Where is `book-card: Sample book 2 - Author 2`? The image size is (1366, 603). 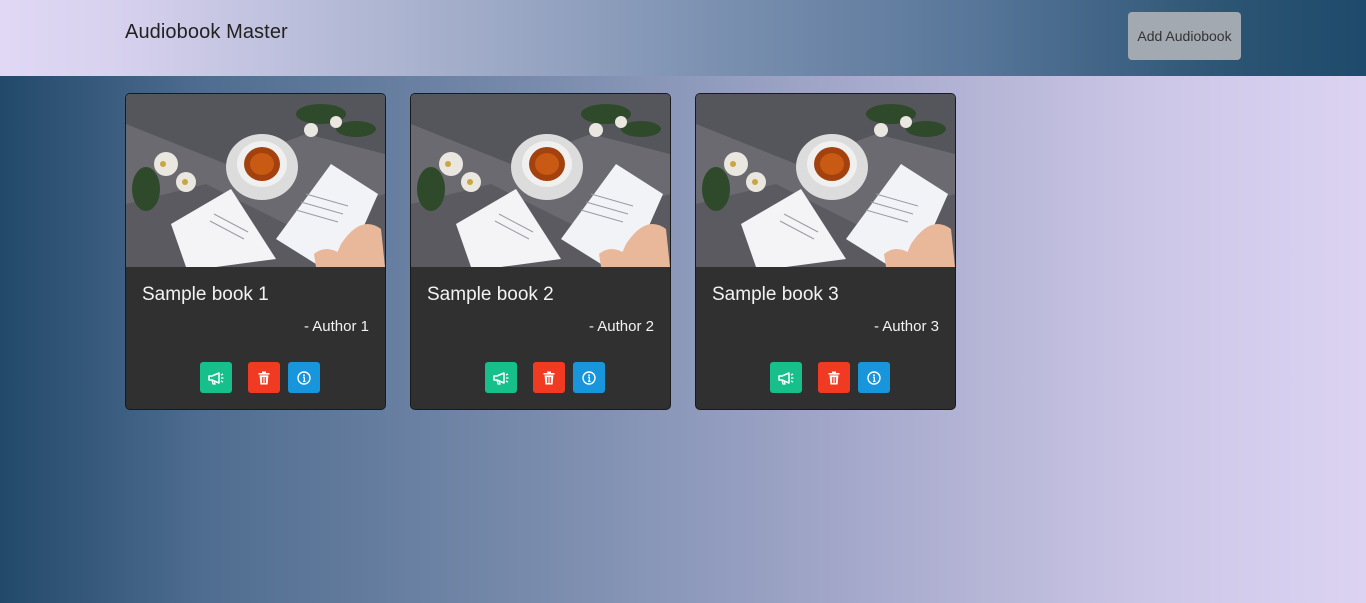 book-card: Sample book 2 - Author 2 is located at coordinates (540, 251).